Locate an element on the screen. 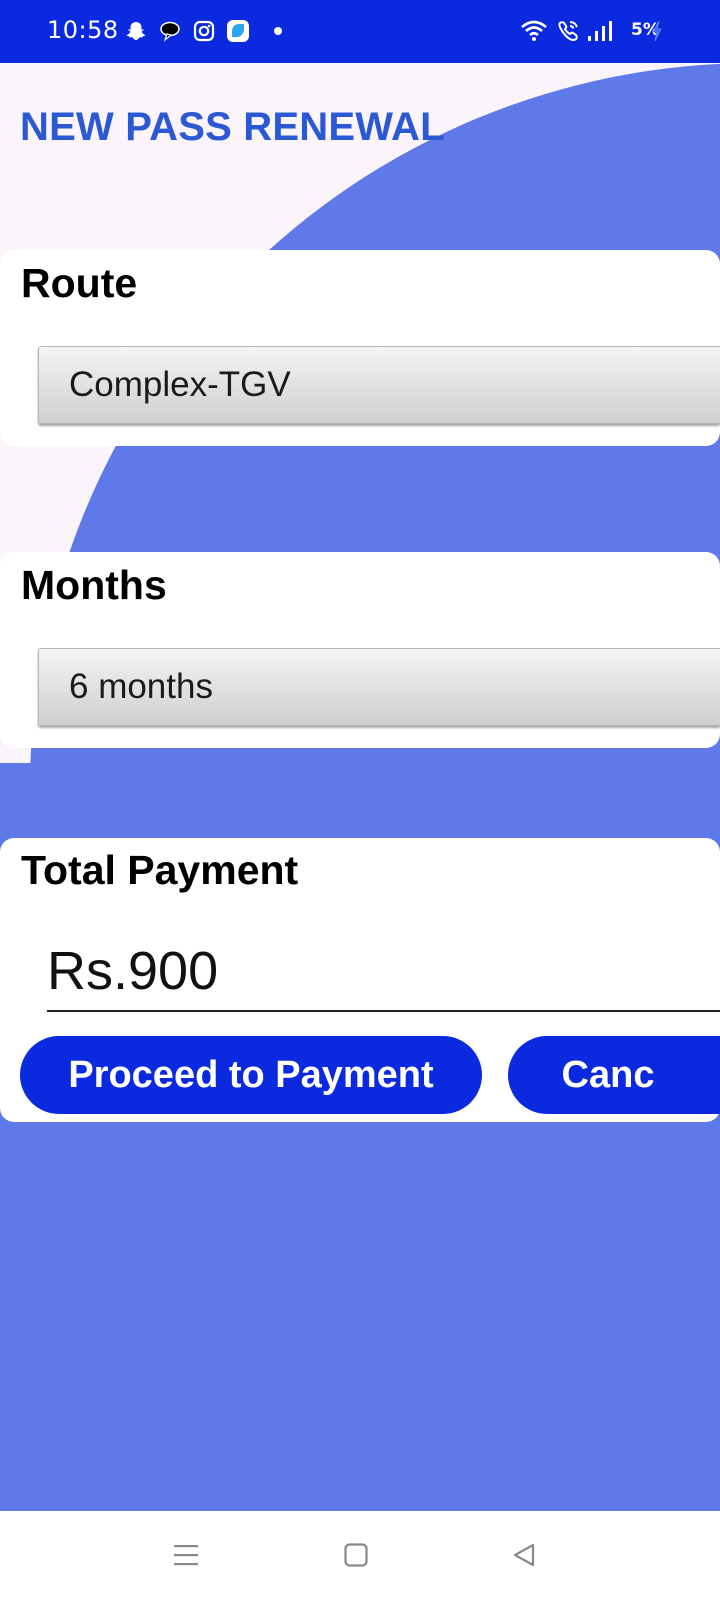  route-selected-value: Complex-TGV is located at coordinates (180, 384).